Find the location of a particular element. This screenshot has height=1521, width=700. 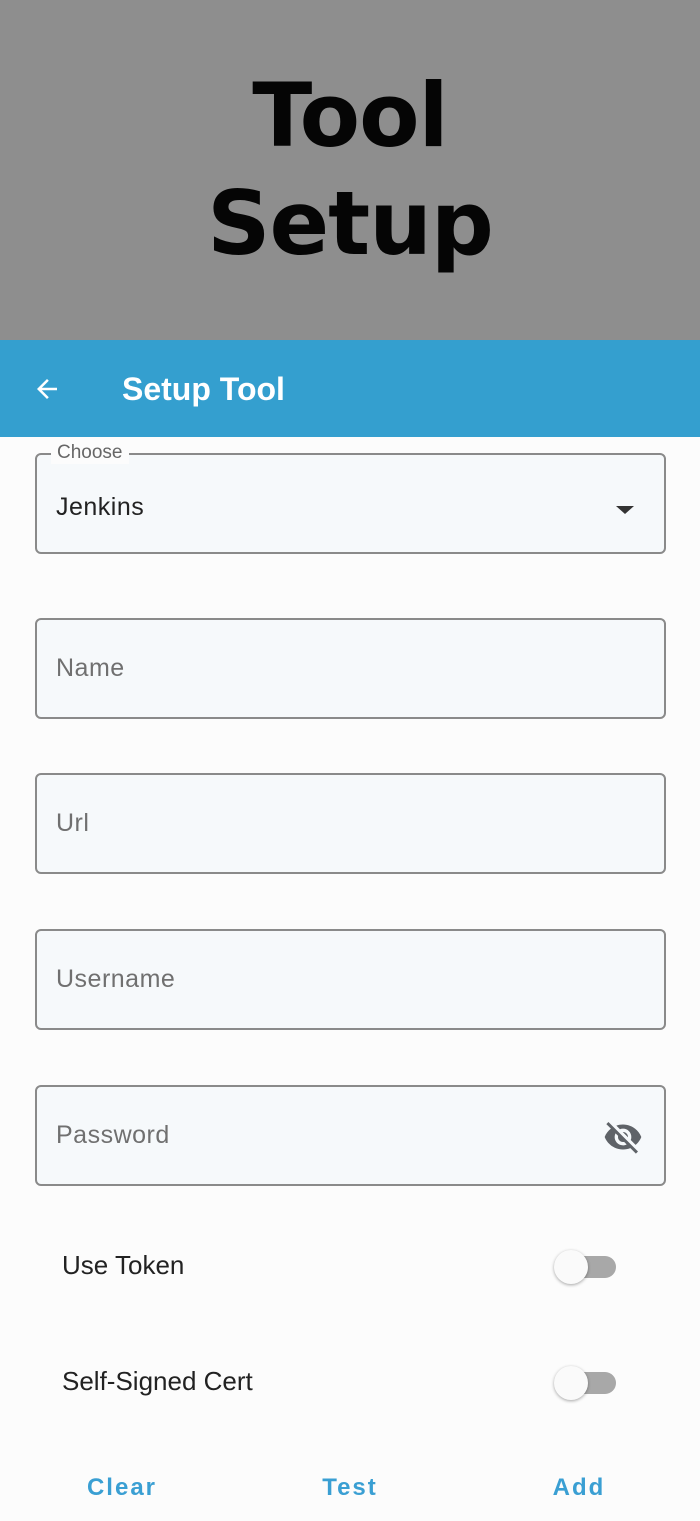

test-button: Test is located at coordinates (350, 1488).